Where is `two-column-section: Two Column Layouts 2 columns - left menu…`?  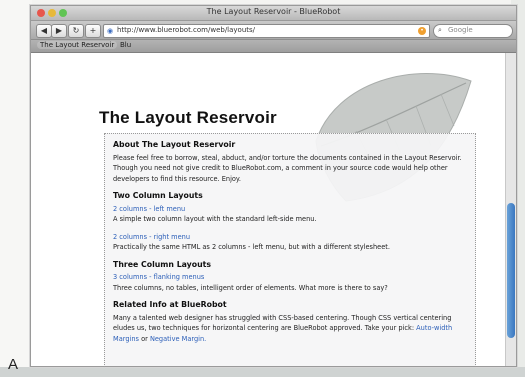
two-column-section: Two Column Layouts 2 columns - left menu… is located at coordinates (290, 222).